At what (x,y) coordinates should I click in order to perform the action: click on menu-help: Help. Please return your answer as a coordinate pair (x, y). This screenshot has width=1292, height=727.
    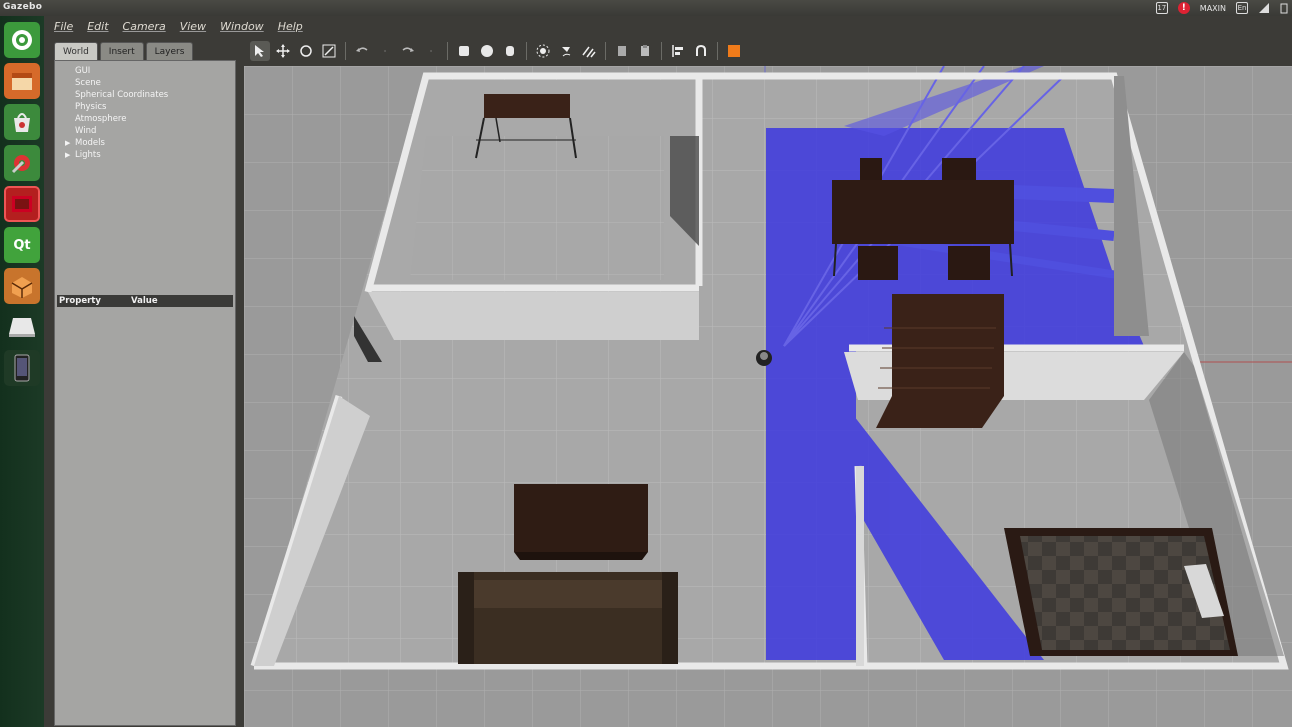
    Looking at the image, I should click on (290, 26).